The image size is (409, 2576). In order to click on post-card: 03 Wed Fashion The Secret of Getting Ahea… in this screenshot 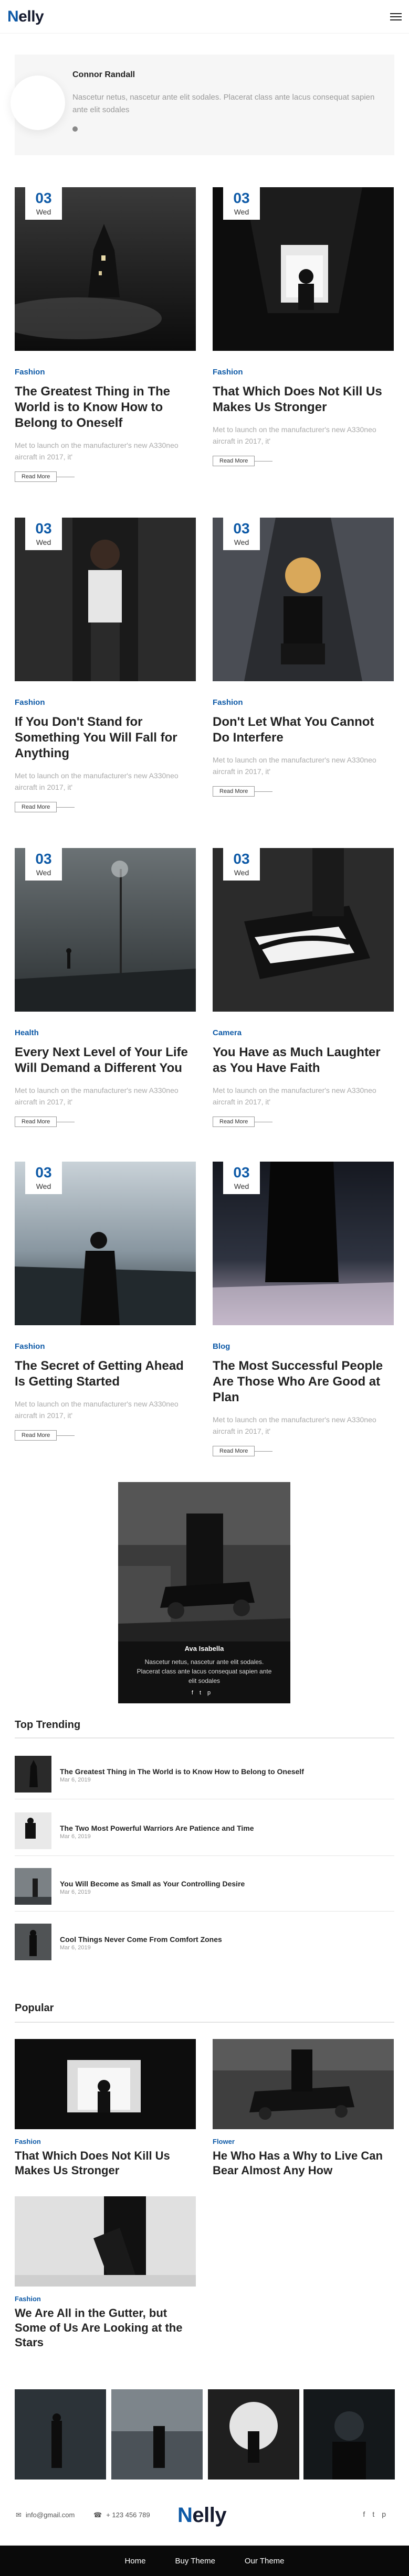, I will do `click(106, 1301)`.